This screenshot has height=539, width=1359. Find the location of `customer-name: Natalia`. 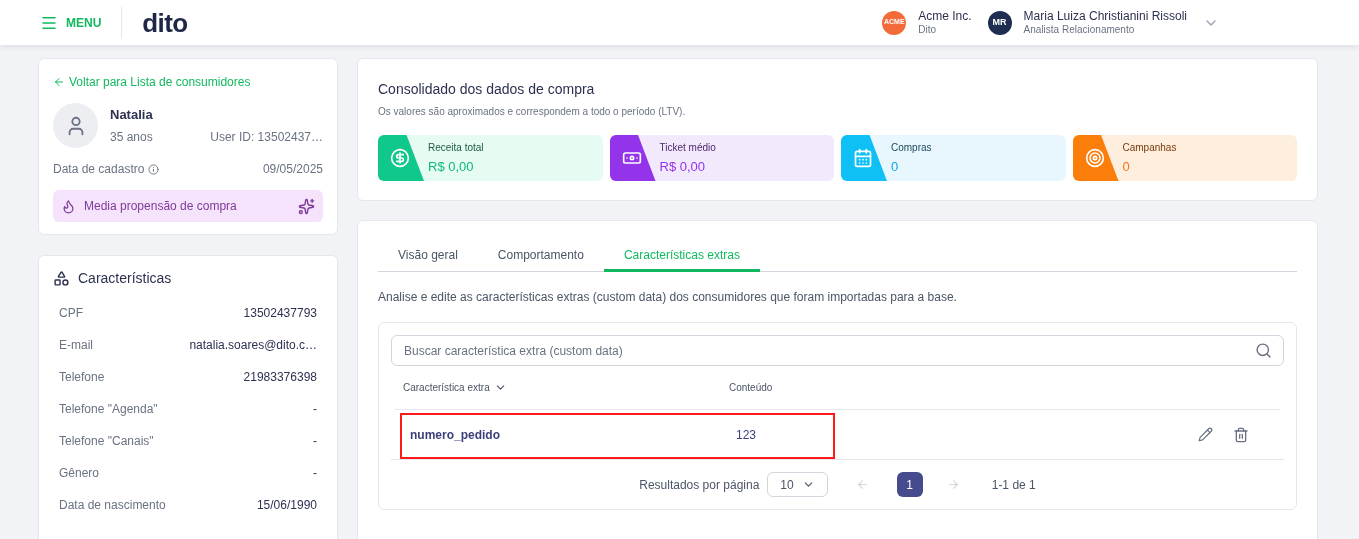

customer-name: Natalia is located at coordinates (132, 114).